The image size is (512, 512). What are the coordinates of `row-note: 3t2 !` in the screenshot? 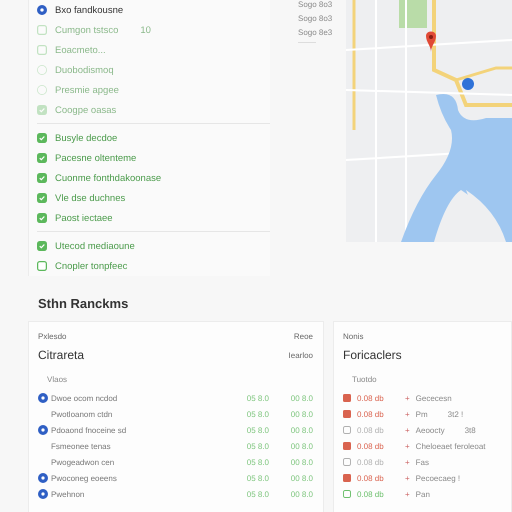 It's located at (456, 414).